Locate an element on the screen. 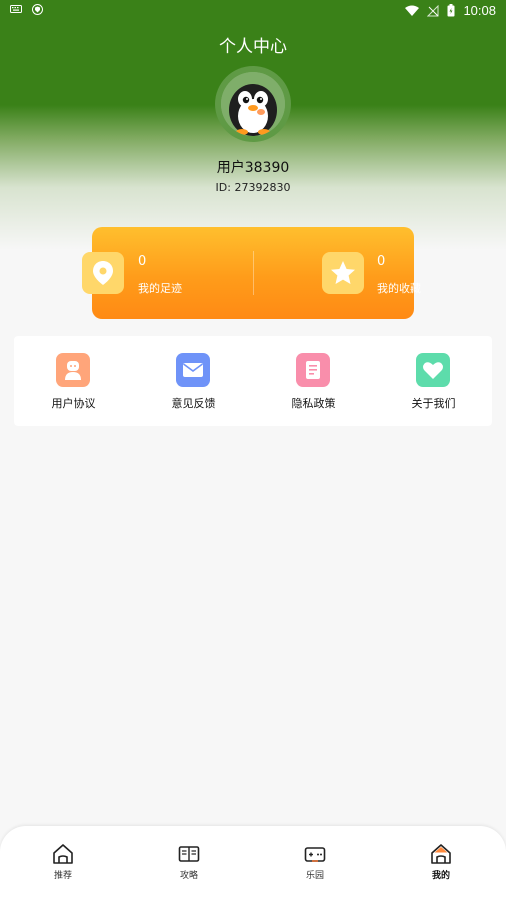 This screenshot has width=506, height=899. footprint-stat: 0 我的足迹 is located at coordinates (167, 273).